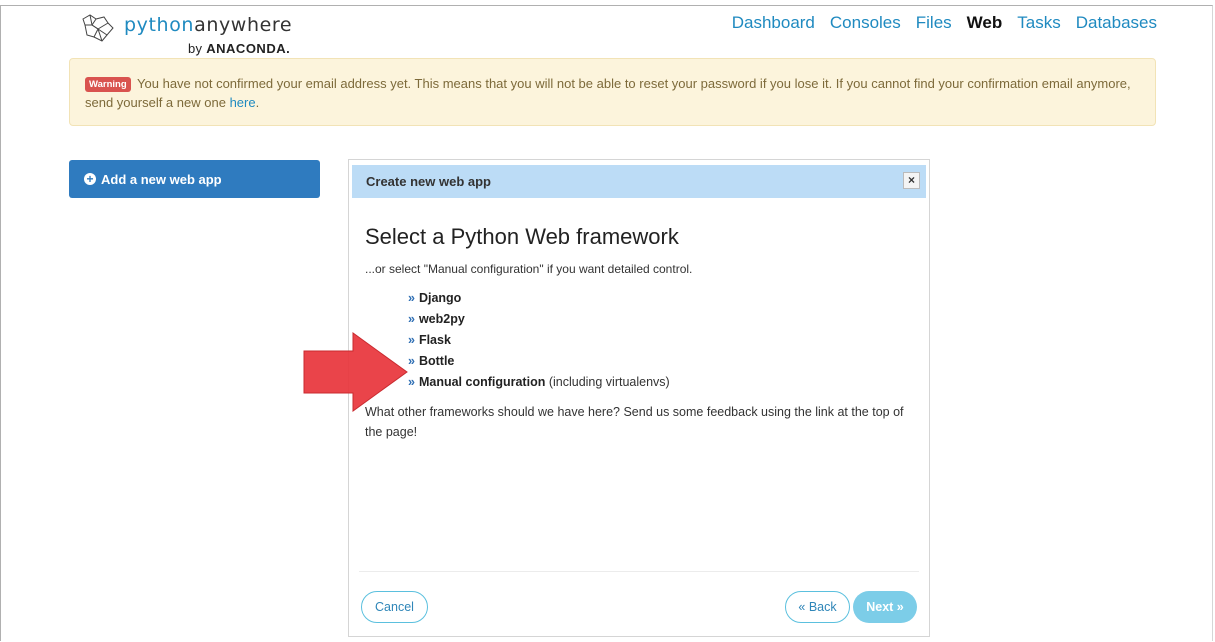 The width and height of the screenshot is (1215, 642). What do you see at coordinates (911, 180) in the screenshot?
I see `close-icon: ×` at bounding box center [911, 180].